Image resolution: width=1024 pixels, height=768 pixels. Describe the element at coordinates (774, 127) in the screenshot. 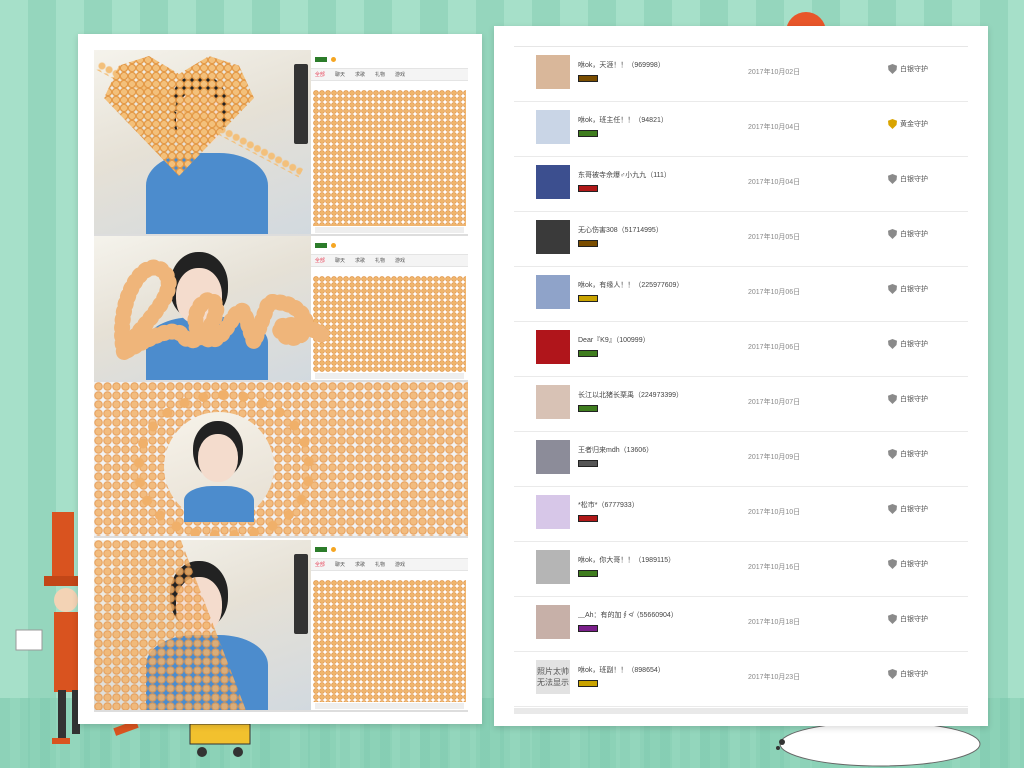

I see `guard-date: 2017年10月04日` at that location.